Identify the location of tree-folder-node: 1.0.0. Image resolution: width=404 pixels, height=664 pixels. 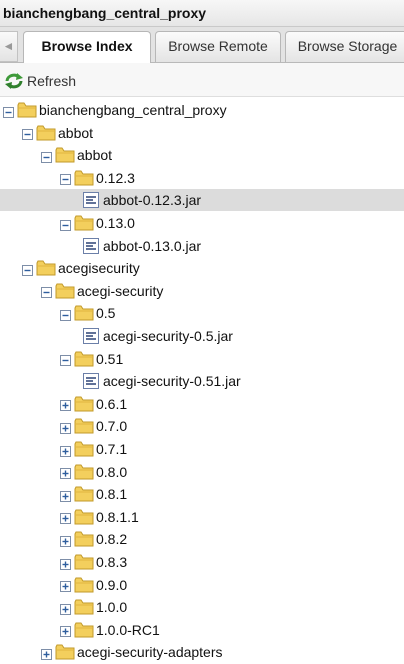
(93, 607).